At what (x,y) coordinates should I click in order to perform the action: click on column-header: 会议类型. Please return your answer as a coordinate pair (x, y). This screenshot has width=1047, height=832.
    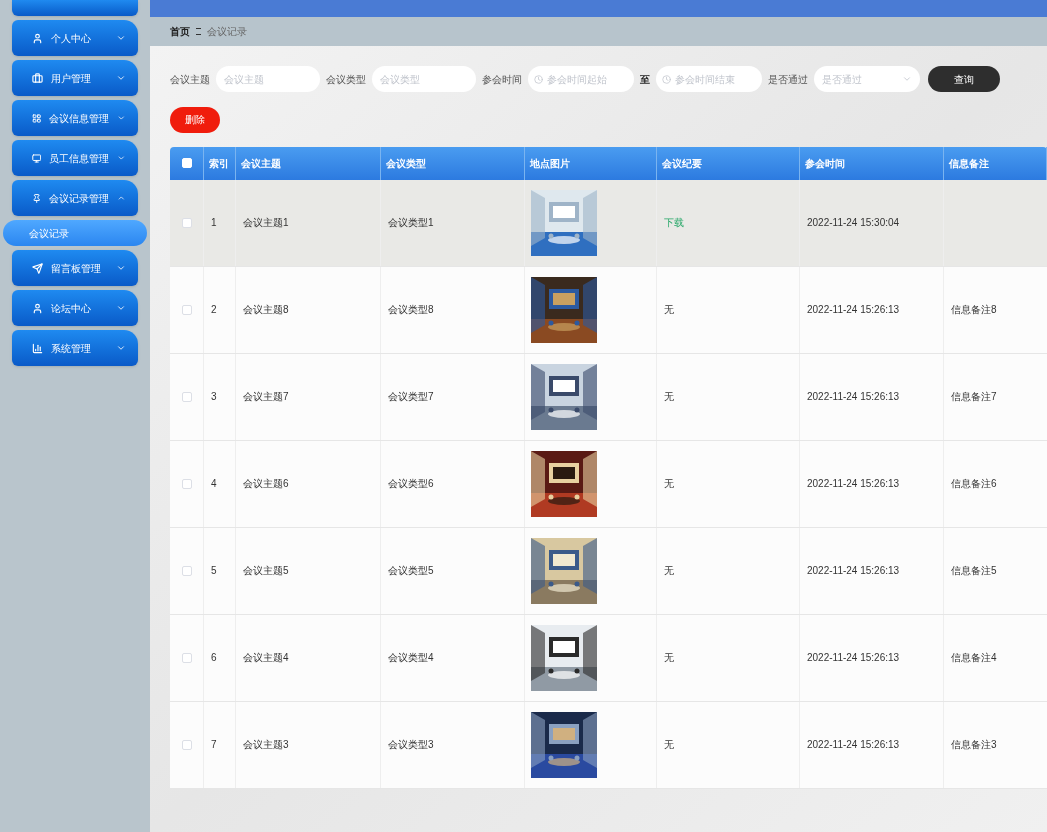
    Looking at the image, I should click on (453, 163).